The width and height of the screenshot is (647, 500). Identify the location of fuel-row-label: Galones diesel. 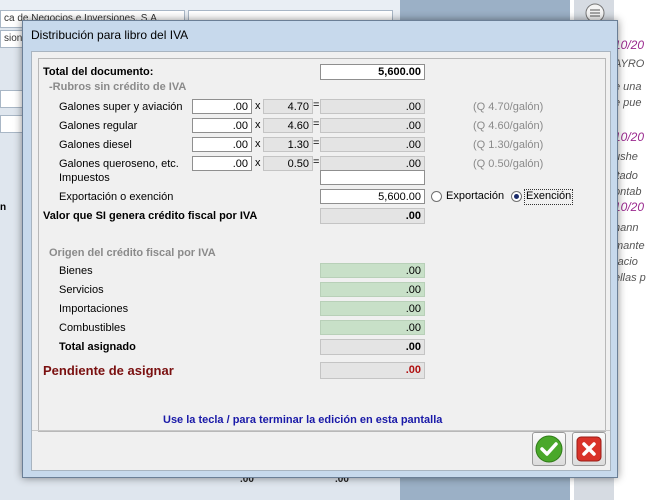
(95, 145).